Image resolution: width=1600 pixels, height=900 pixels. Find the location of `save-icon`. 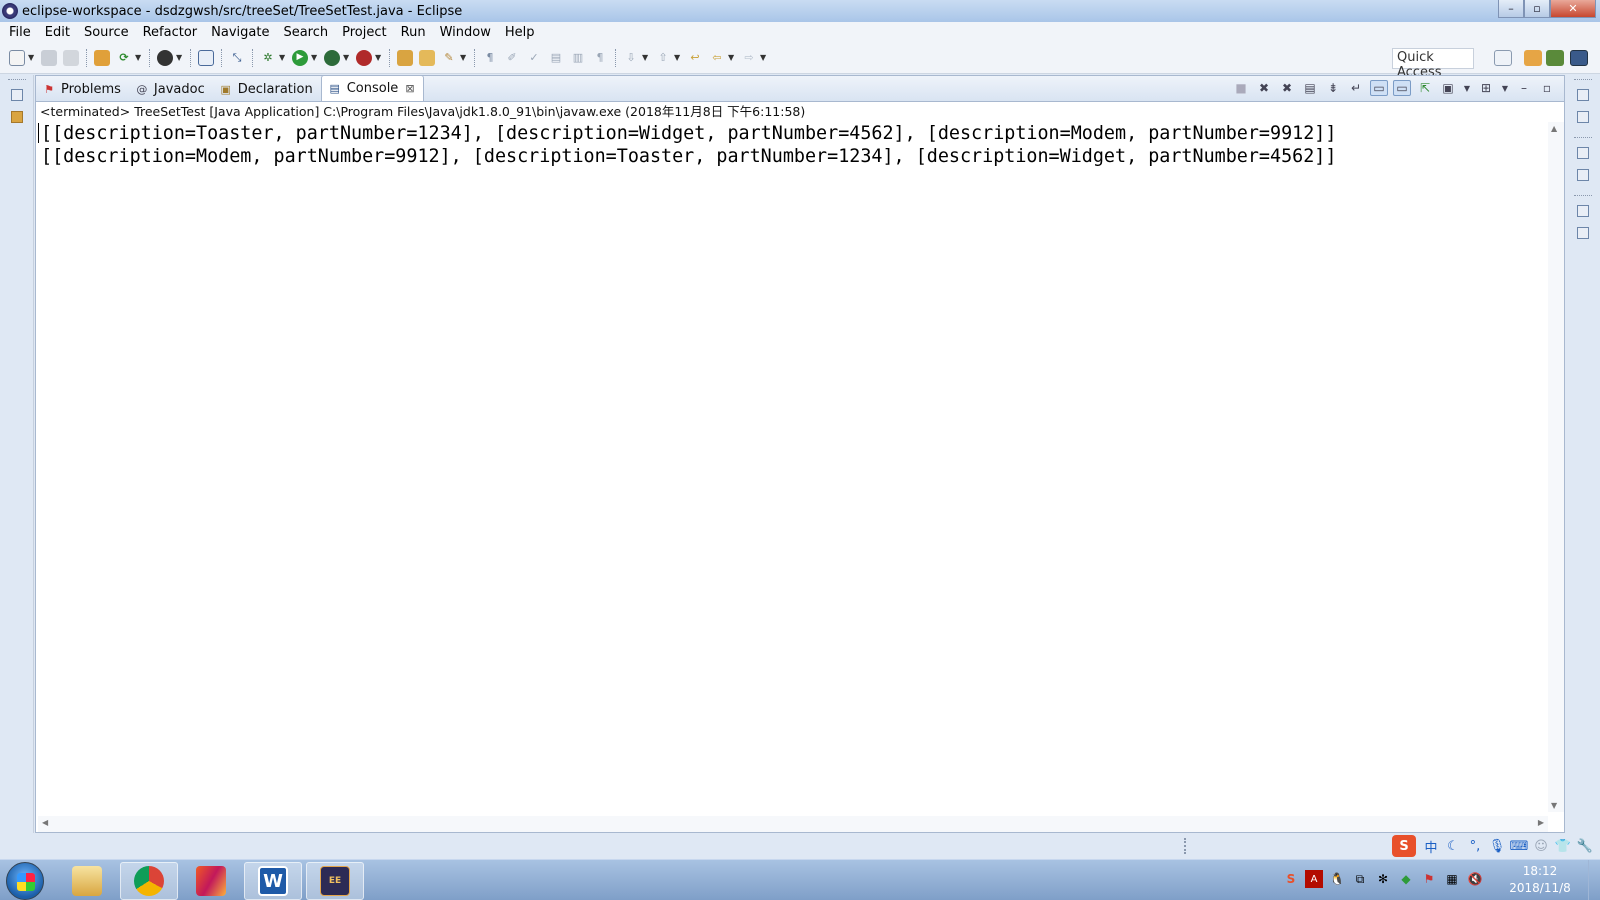

save-icon is located at coordinates (49, 57).